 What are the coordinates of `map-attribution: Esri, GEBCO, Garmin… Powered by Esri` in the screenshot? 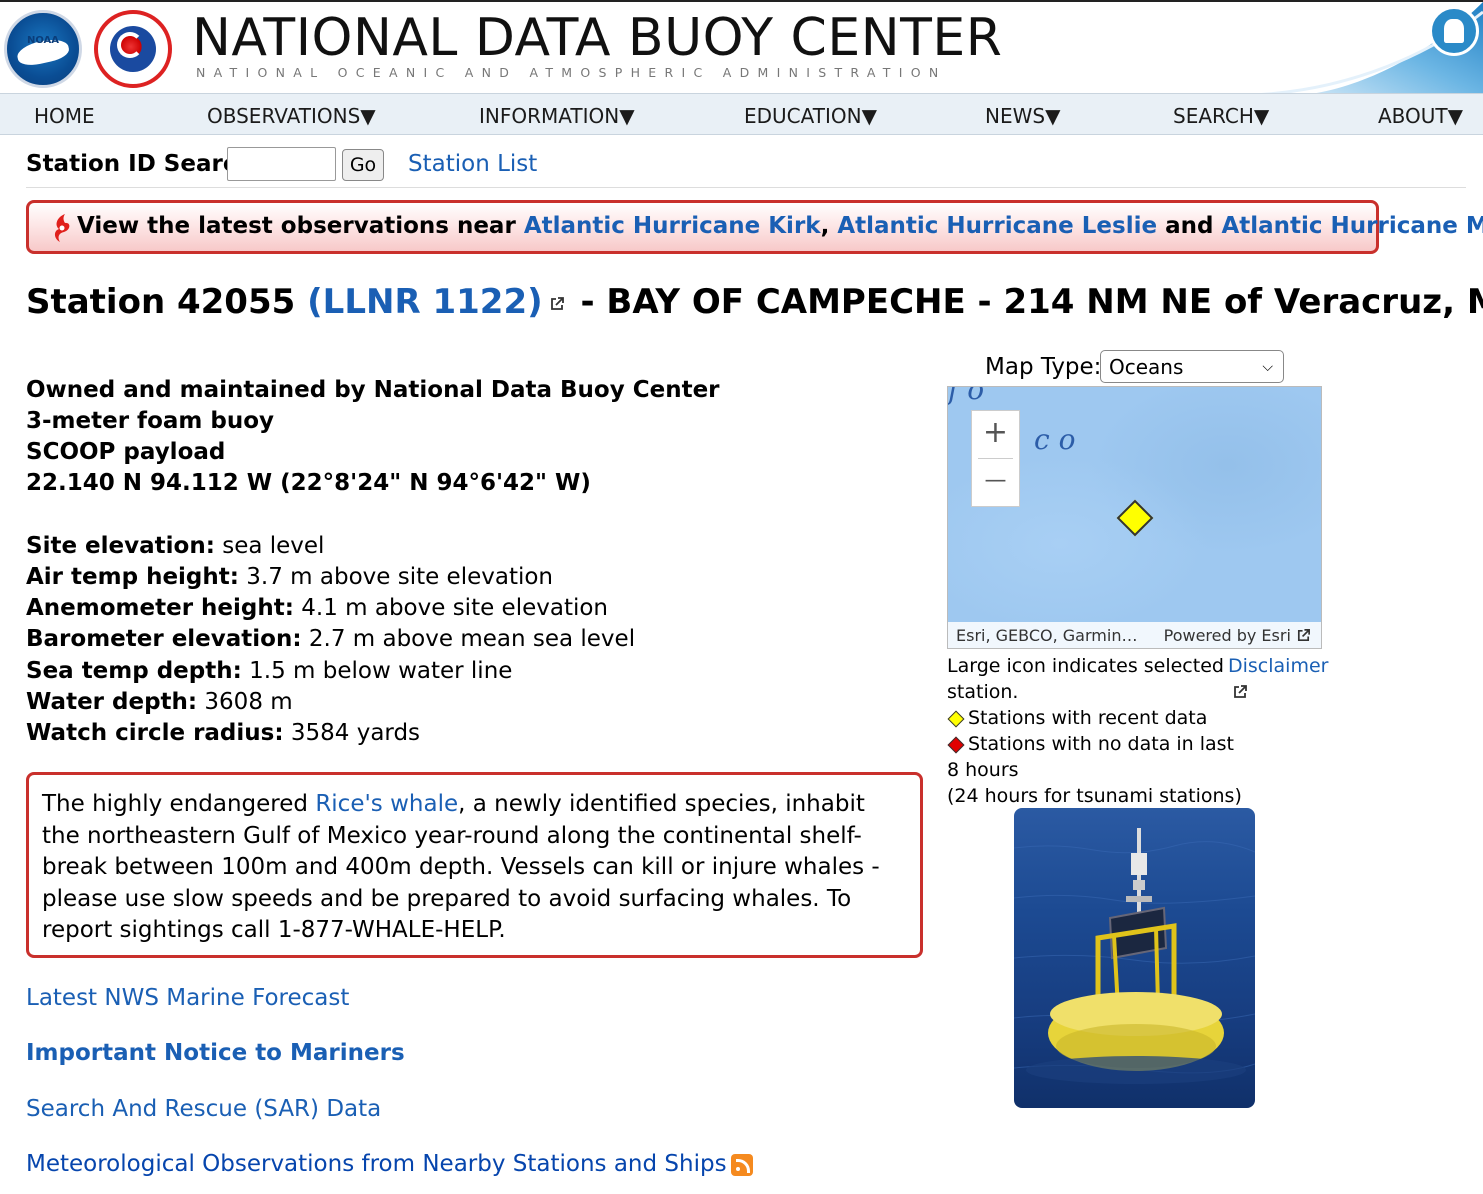 It's located at (1134, 635).